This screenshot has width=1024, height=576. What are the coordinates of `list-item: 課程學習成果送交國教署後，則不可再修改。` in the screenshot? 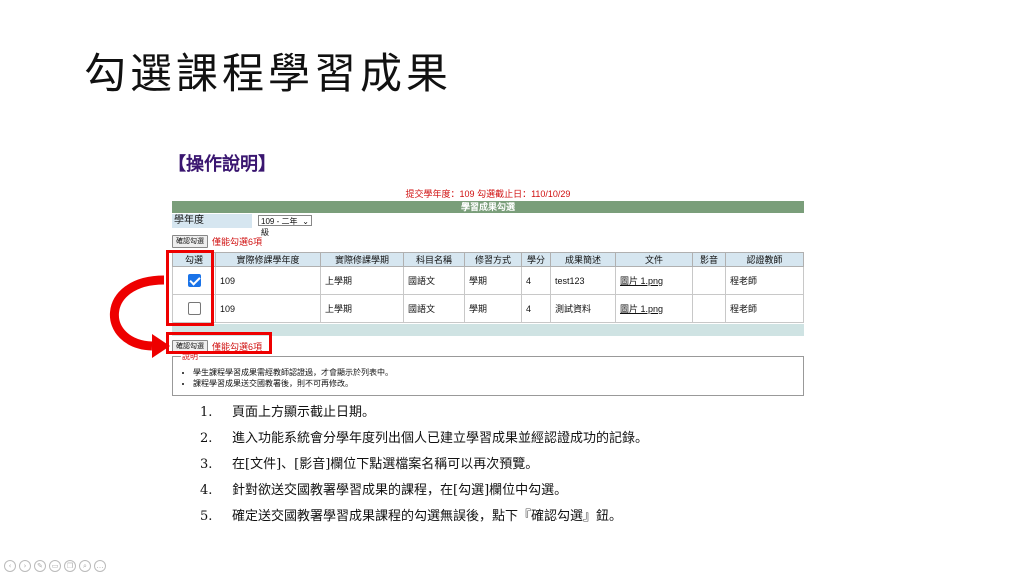 It's located at (293, 383).